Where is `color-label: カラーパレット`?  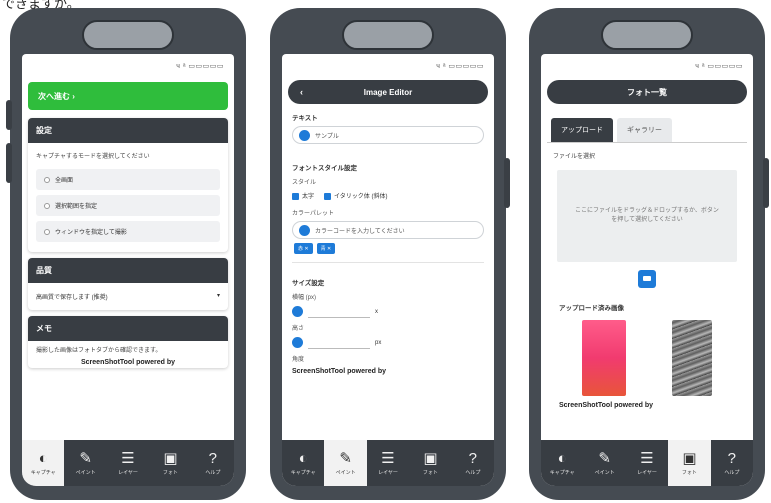 color-label: カラーパレット is located at coordinates (313, 214).